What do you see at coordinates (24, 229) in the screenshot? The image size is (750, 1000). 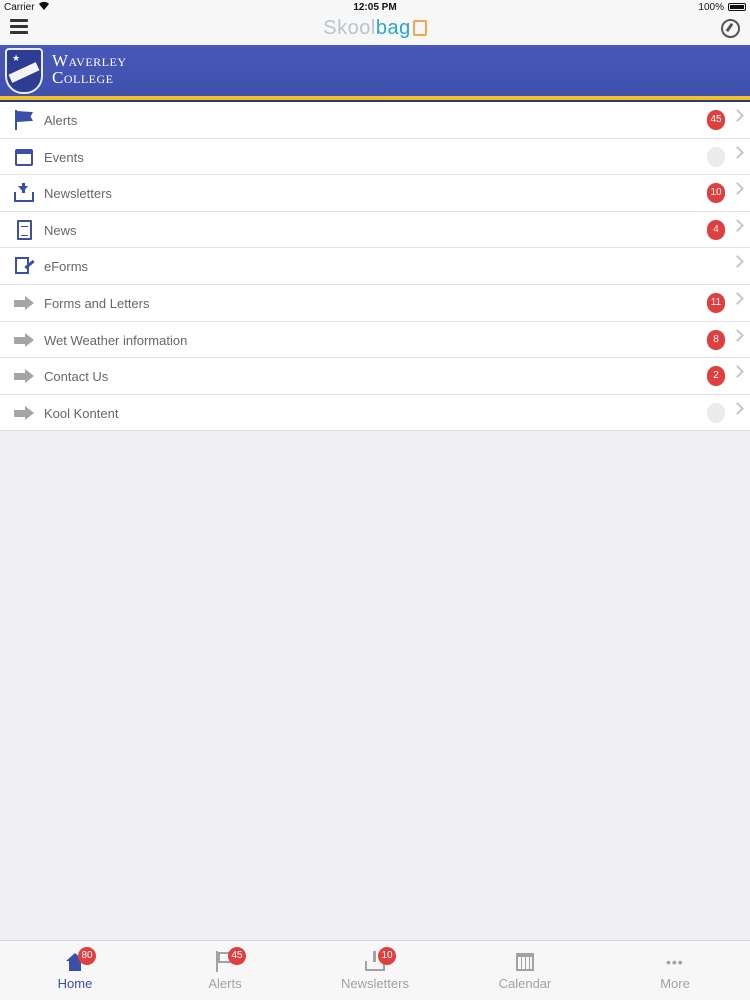 I see `document-icon` at bounding box center [24, 229].